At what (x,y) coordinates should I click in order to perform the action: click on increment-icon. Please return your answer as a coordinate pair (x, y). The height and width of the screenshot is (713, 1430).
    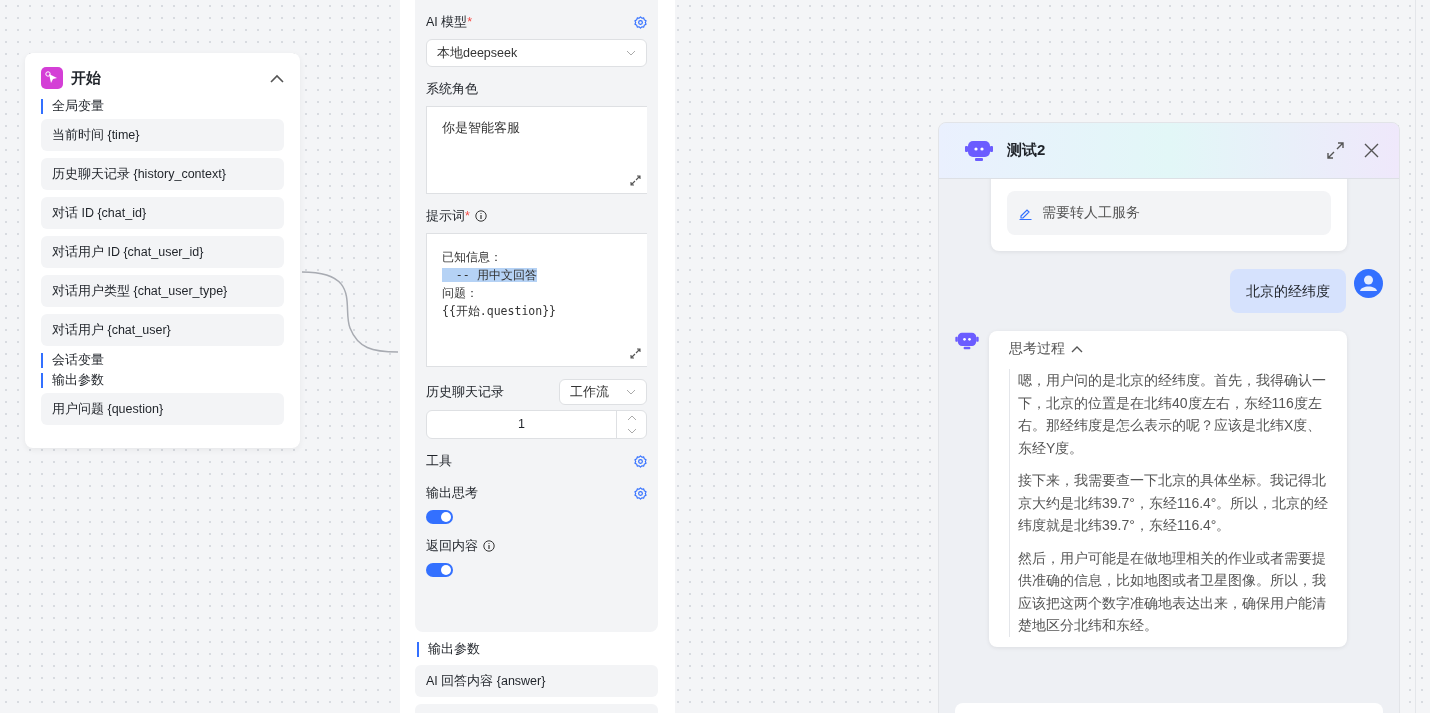
    Looking at the image, I should click on (631, 417).